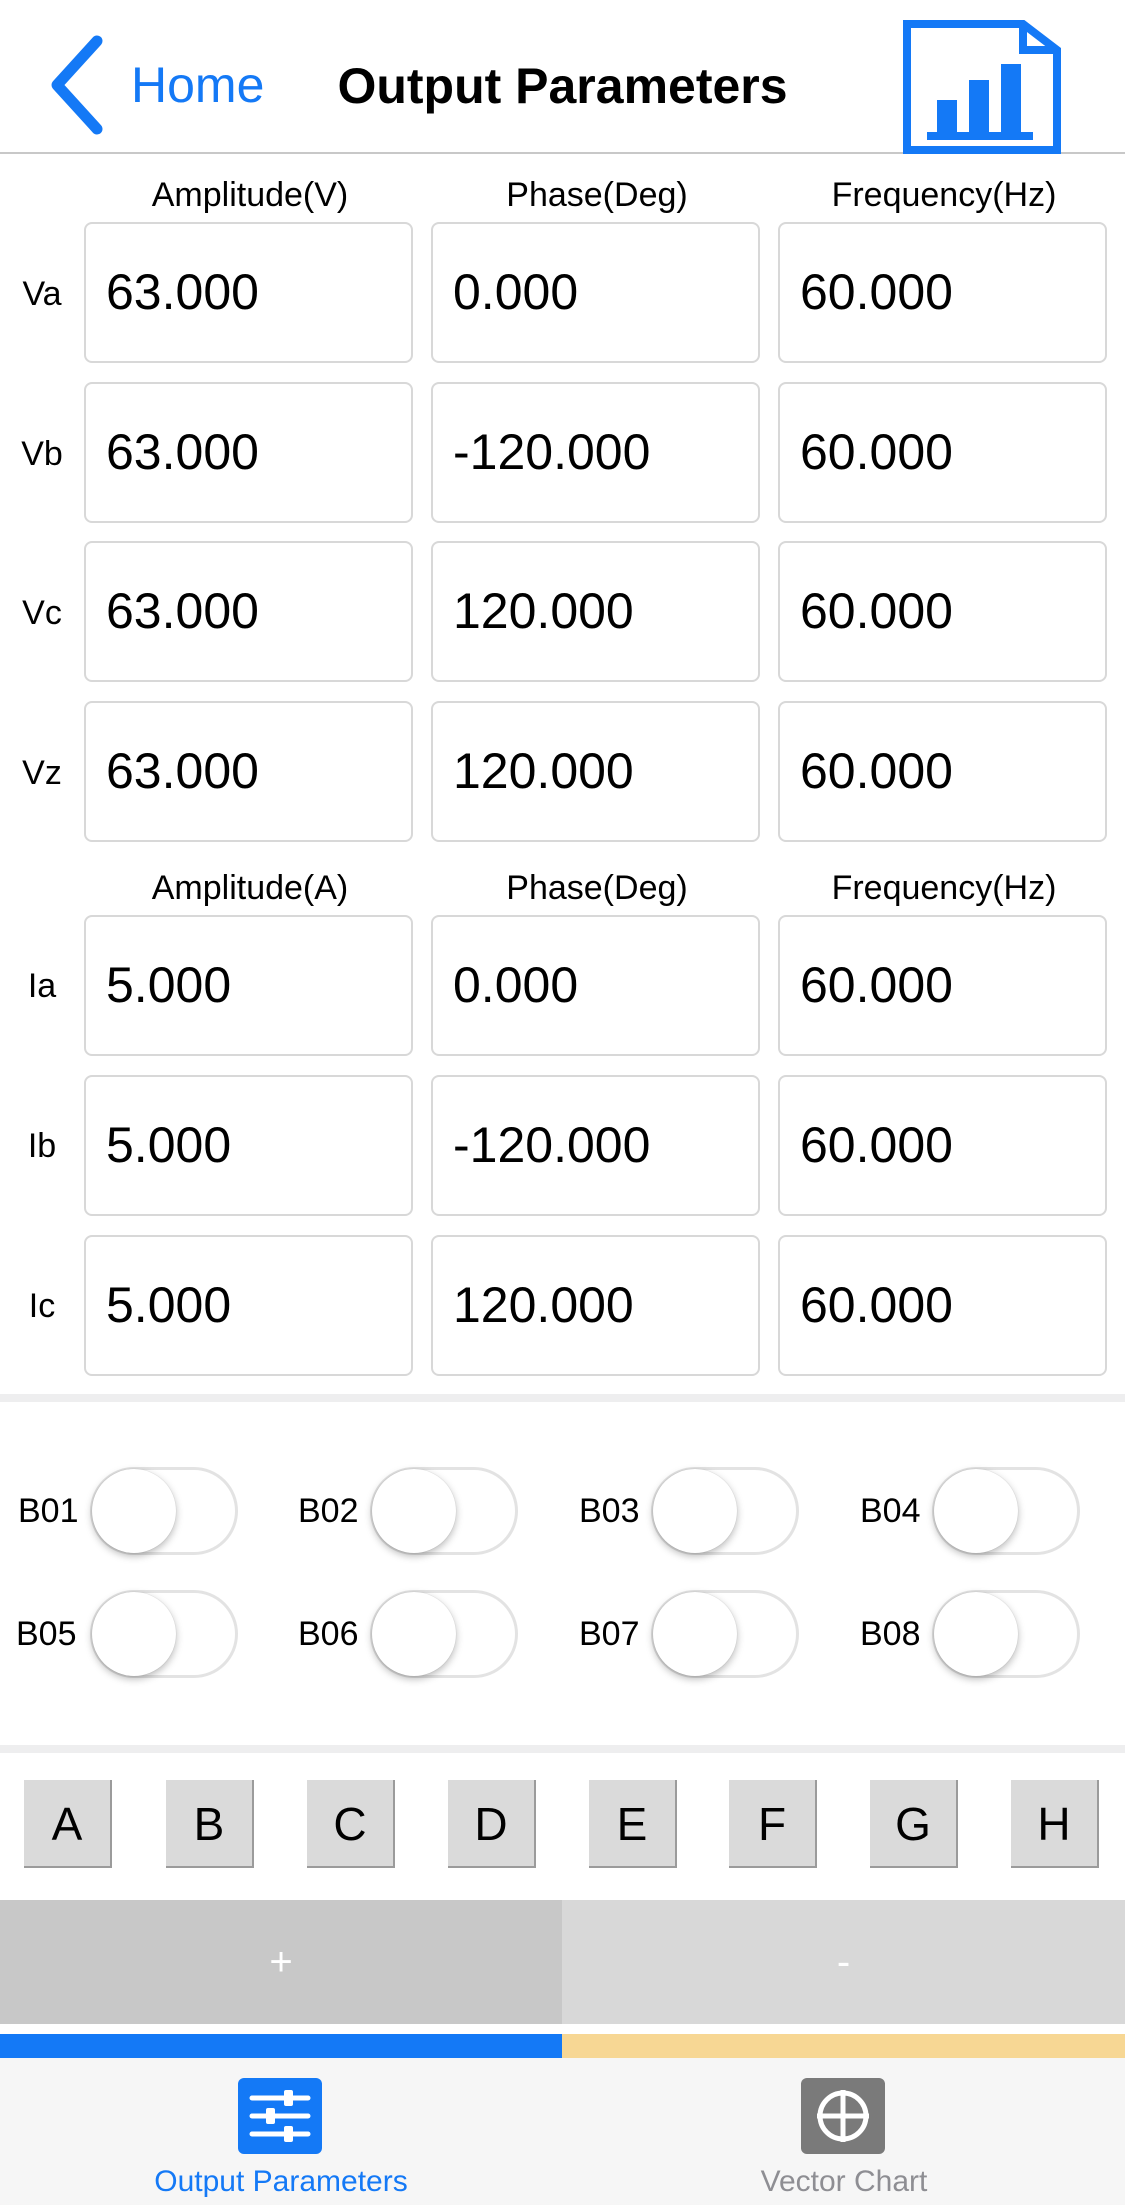 This screenshot has width=1125, height=2205. I want to click on vz-frequency-field: 60.000, so click(942, 771).